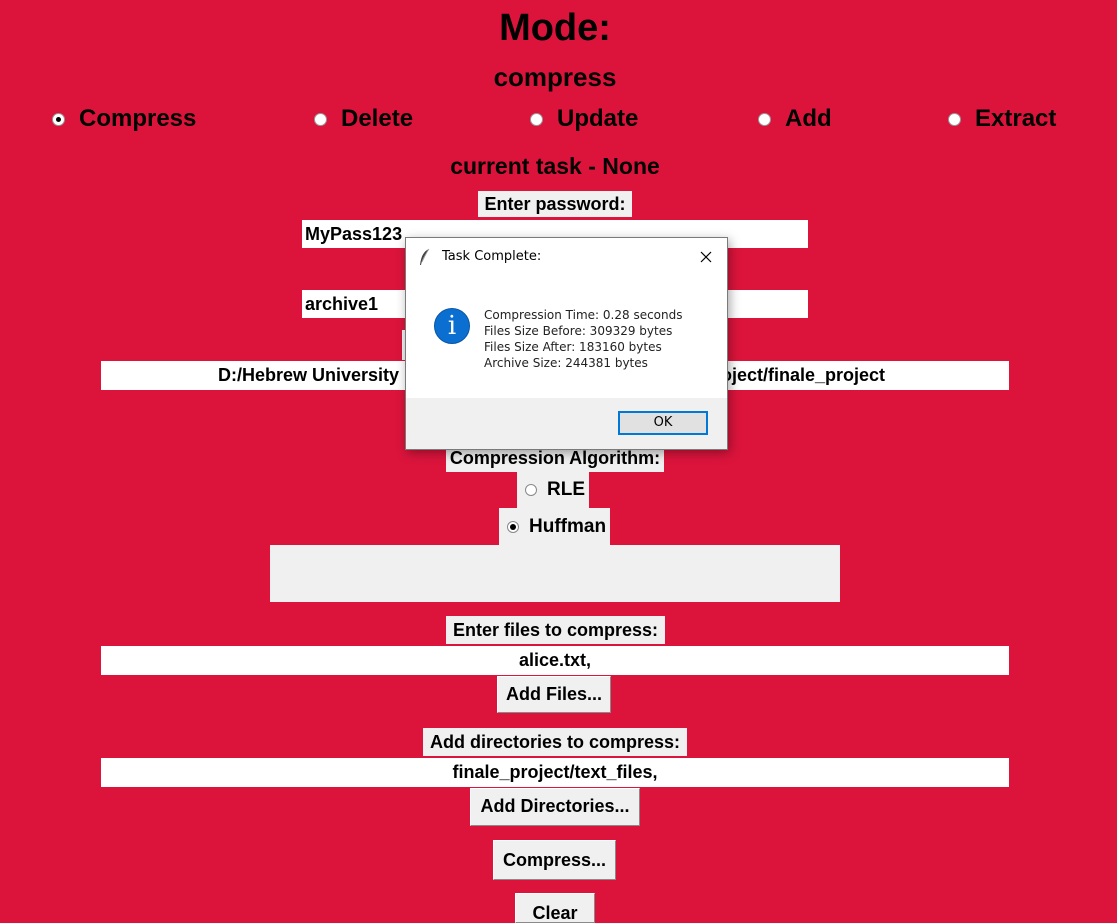  What do you see at coordinates (377, 118) in the screenshot?
I see `radio-delete-label: Delete` at bounding box center [377, 118].